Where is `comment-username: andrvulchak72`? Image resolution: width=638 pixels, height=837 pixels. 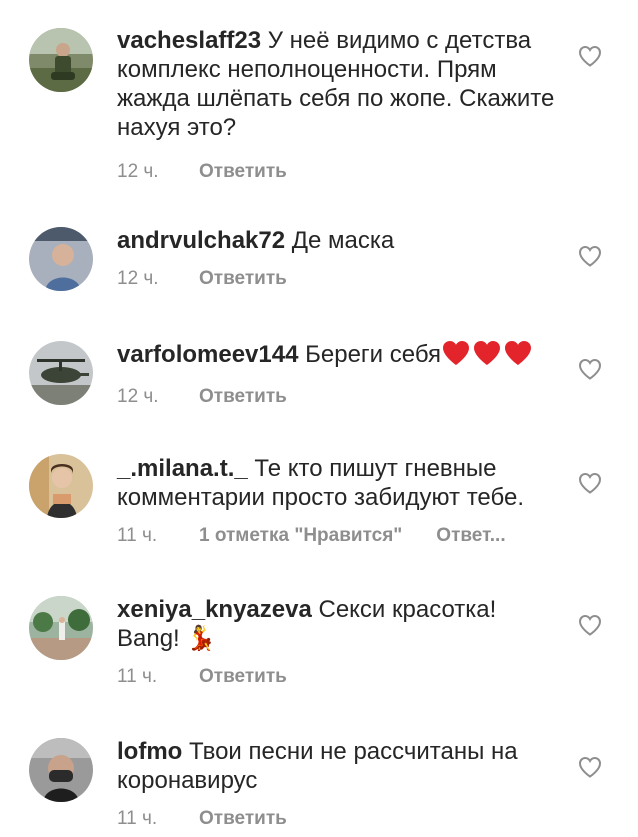 comment-username: andrvulchak72 is located at coordinates (201, 240).